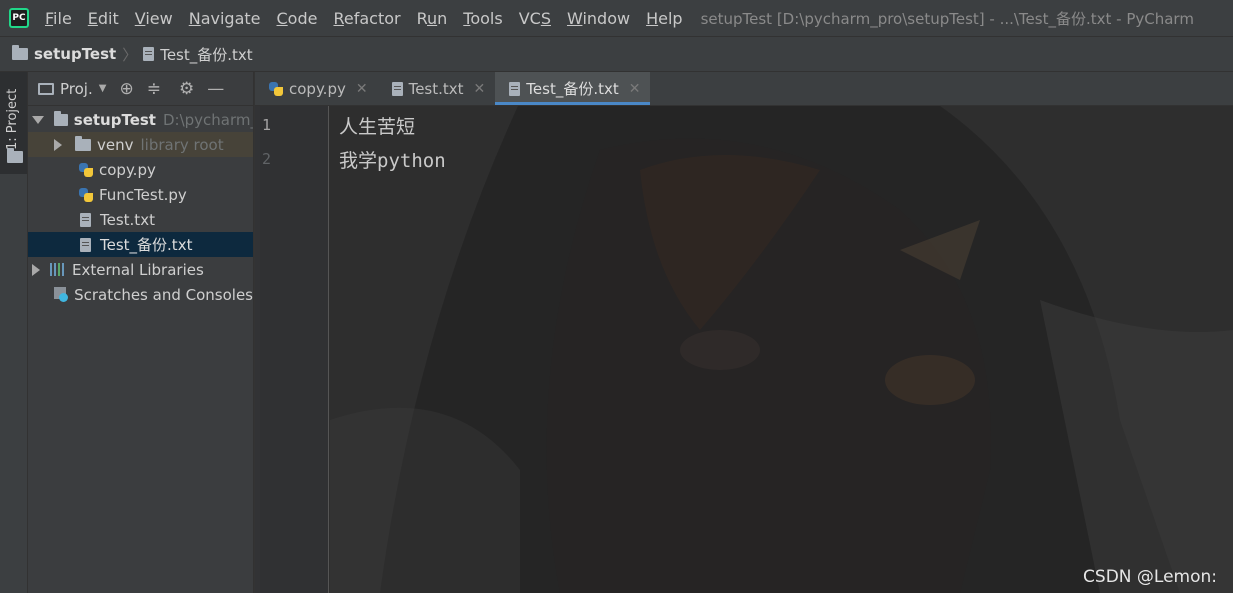 Image resolution: width=1233 pixels, height=593 pixels. Describe the element at coordinates (215, 89) in the screenshot. I see `hide-icon: —` at that location.